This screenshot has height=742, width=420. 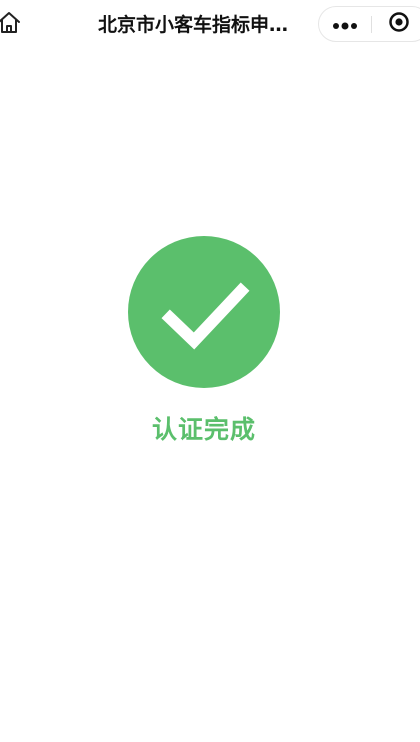 What do you see at coordinates (371, 24) in the screenshot?
I see `capsule-divider` at bounding box center [371, 24].